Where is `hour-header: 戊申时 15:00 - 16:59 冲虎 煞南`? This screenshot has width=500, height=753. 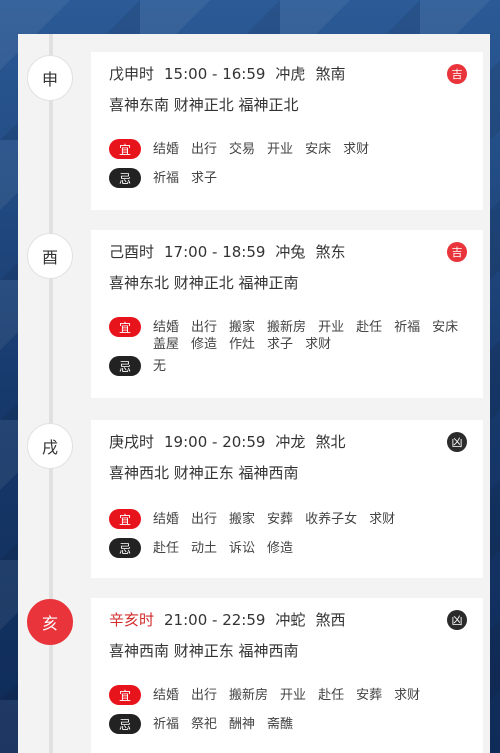 hour-header: 戊申时 15:00 - 16:59 冲虎 煞南 is located at coordinates (232, 73).